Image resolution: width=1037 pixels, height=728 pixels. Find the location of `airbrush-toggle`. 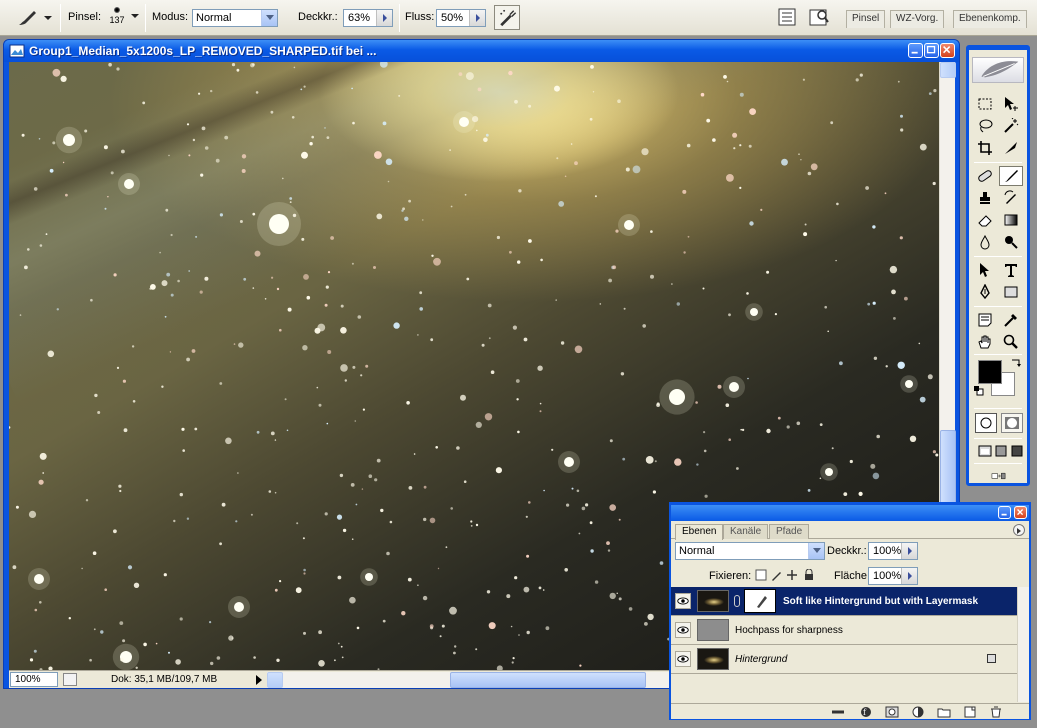

airbrush-toggle is located at coordinates (507, 17).